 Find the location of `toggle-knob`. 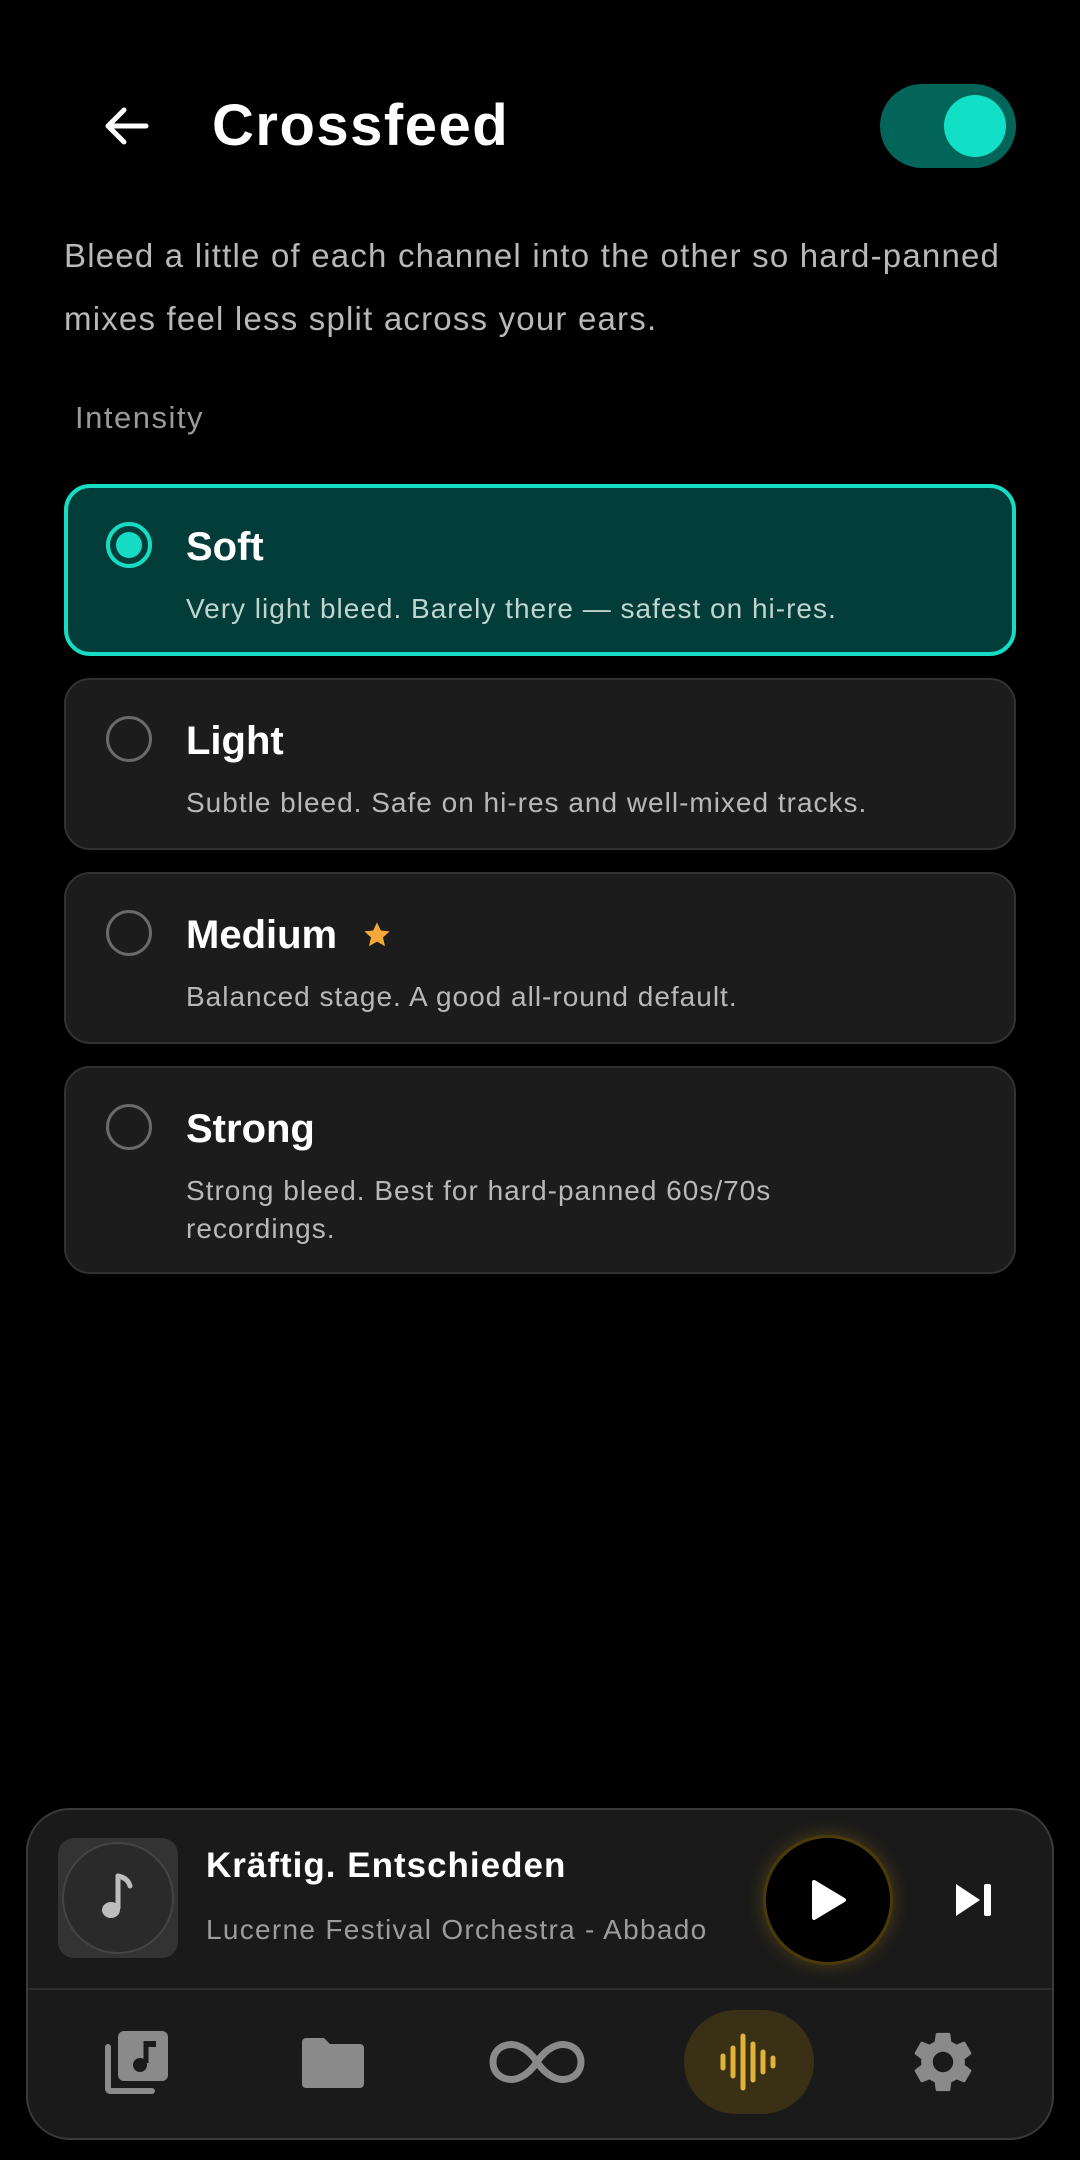

toggle-knob is located at coordinates (975, 126).